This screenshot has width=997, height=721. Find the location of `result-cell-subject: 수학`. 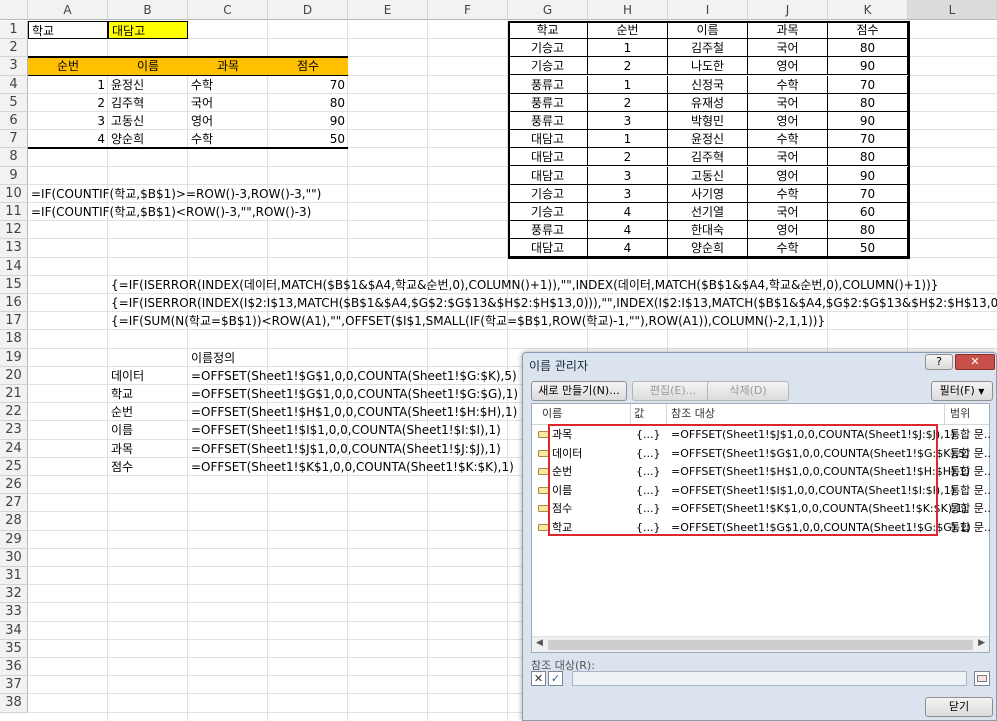

result-cell-subject: 수학 is located at coordinates (202, 84).